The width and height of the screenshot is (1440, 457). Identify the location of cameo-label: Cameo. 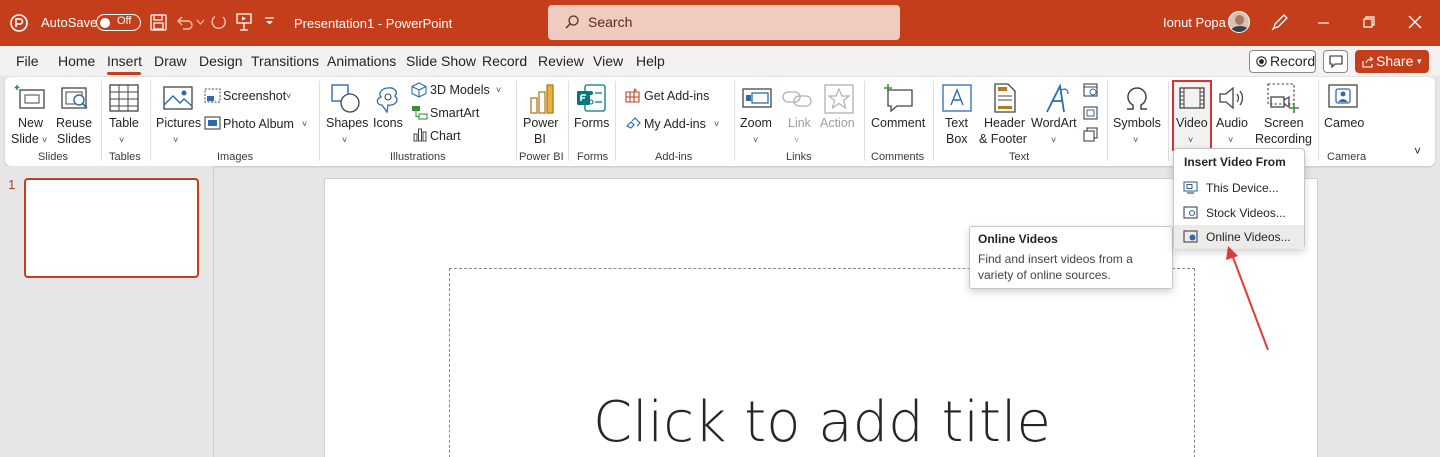
(1344, 123).